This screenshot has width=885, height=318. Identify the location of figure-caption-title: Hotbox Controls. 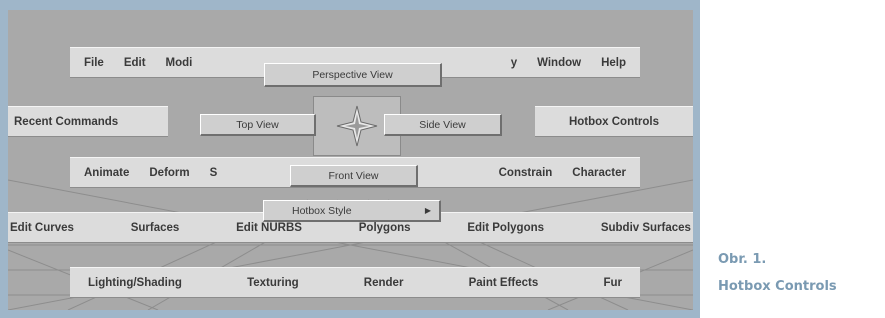
(777, 286).